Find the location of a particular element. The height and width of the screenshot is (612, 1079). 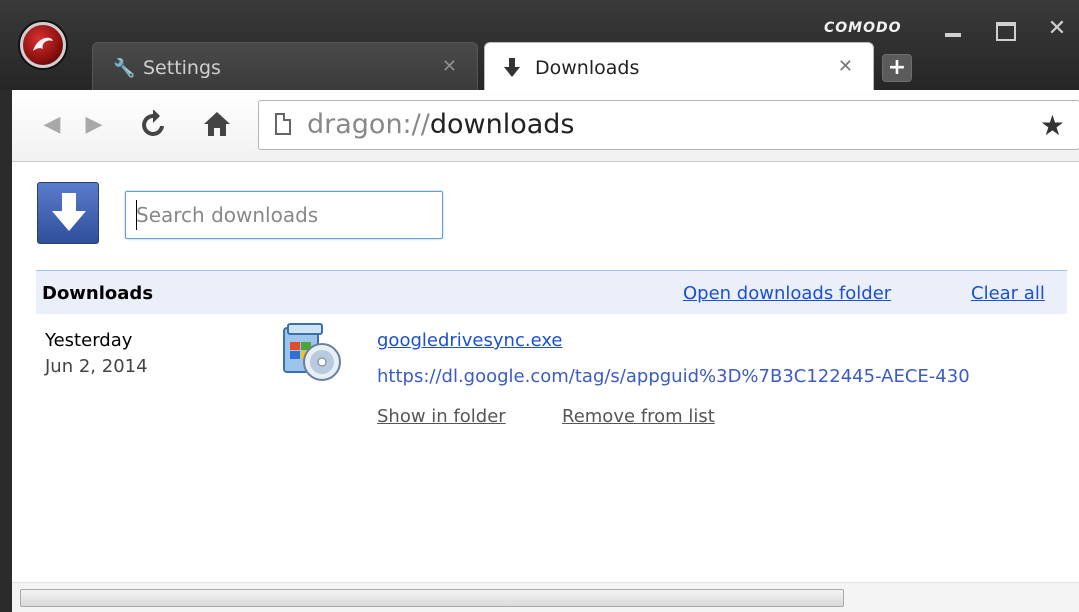

open-downloads-folder-link: Open downloads folder is located at coordinates (787, 293).